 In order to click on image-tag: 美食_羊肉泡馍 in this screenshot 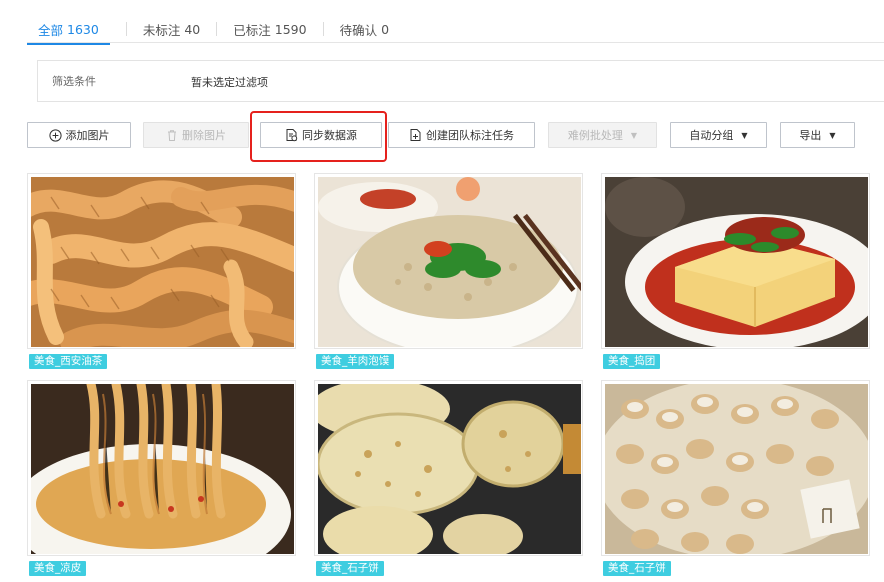, I will do `click(355, 361)`.